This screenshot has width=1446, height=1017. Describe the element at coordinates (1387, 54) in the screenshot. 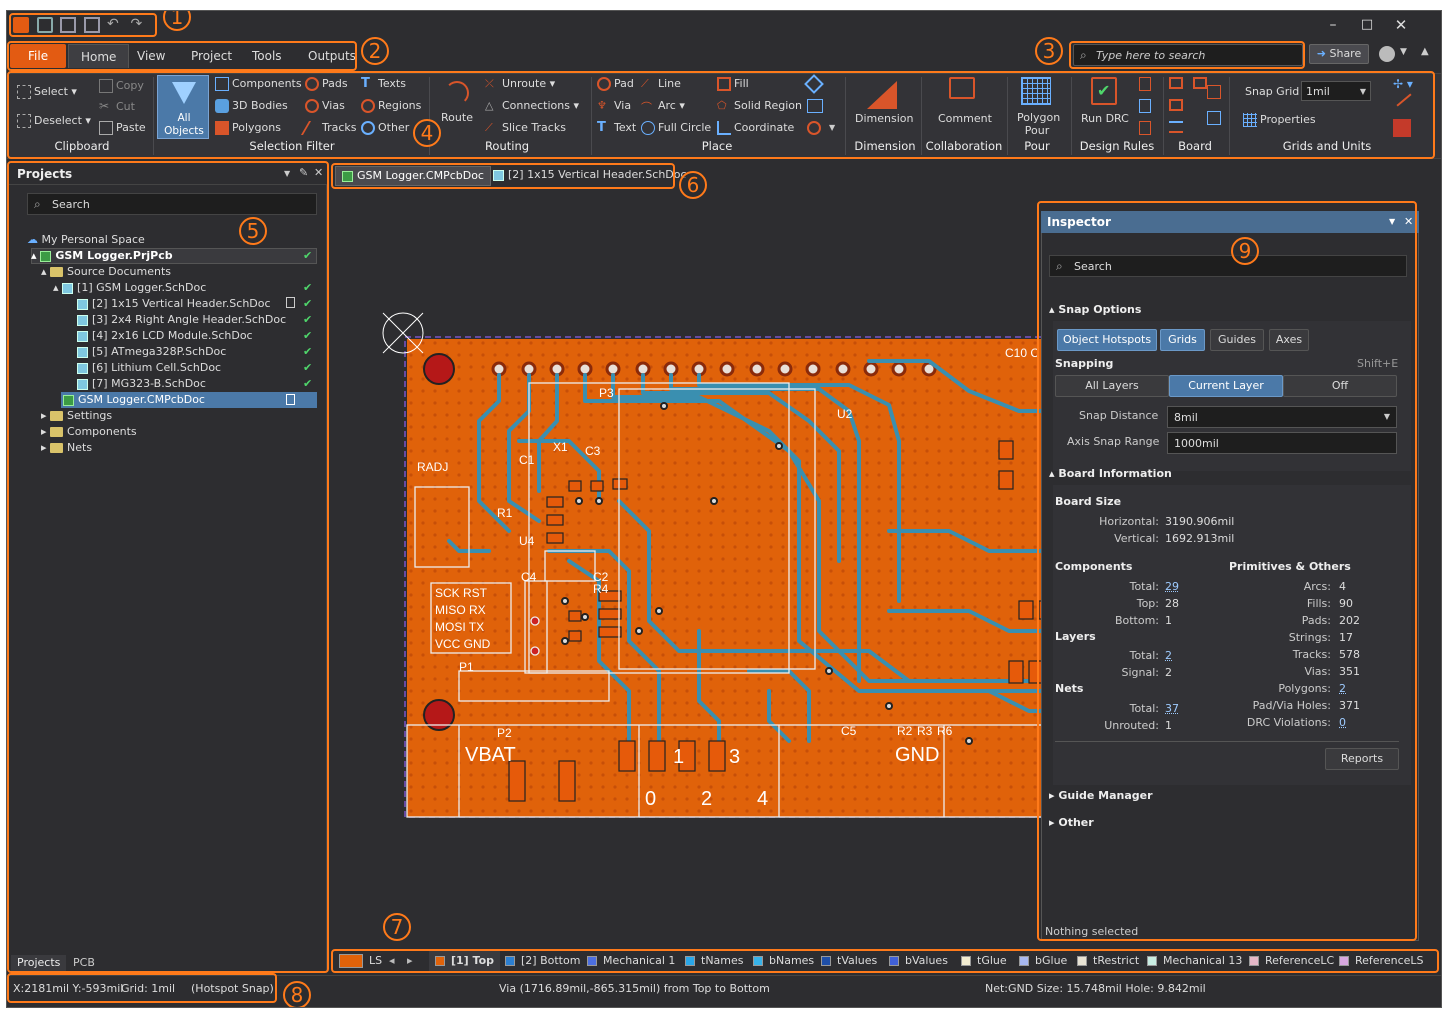

I see `avatar` at that location.